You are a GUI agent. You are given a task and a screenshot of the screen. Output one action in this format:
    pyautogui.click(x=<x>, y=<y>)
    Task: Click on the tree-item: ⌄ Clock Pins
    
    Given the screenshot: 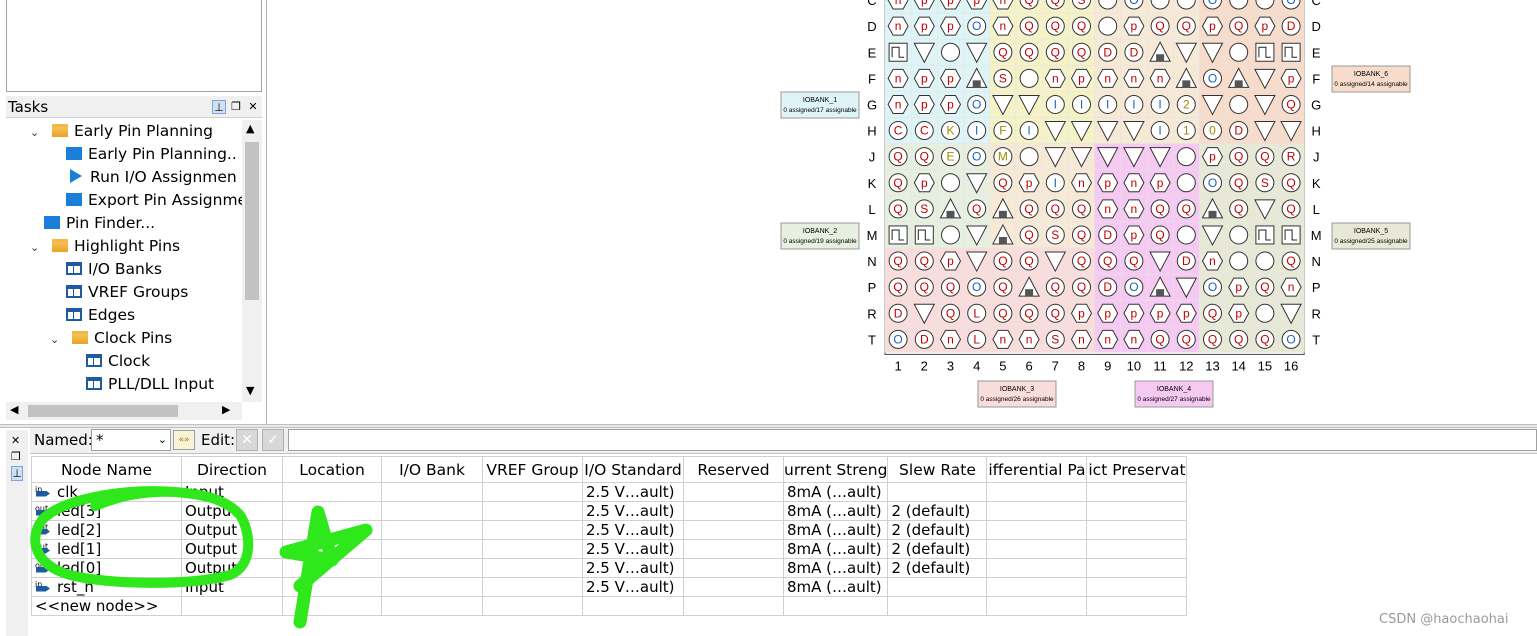 What is the action you would take?
    pyautogui.click(x=111, y=338)
    